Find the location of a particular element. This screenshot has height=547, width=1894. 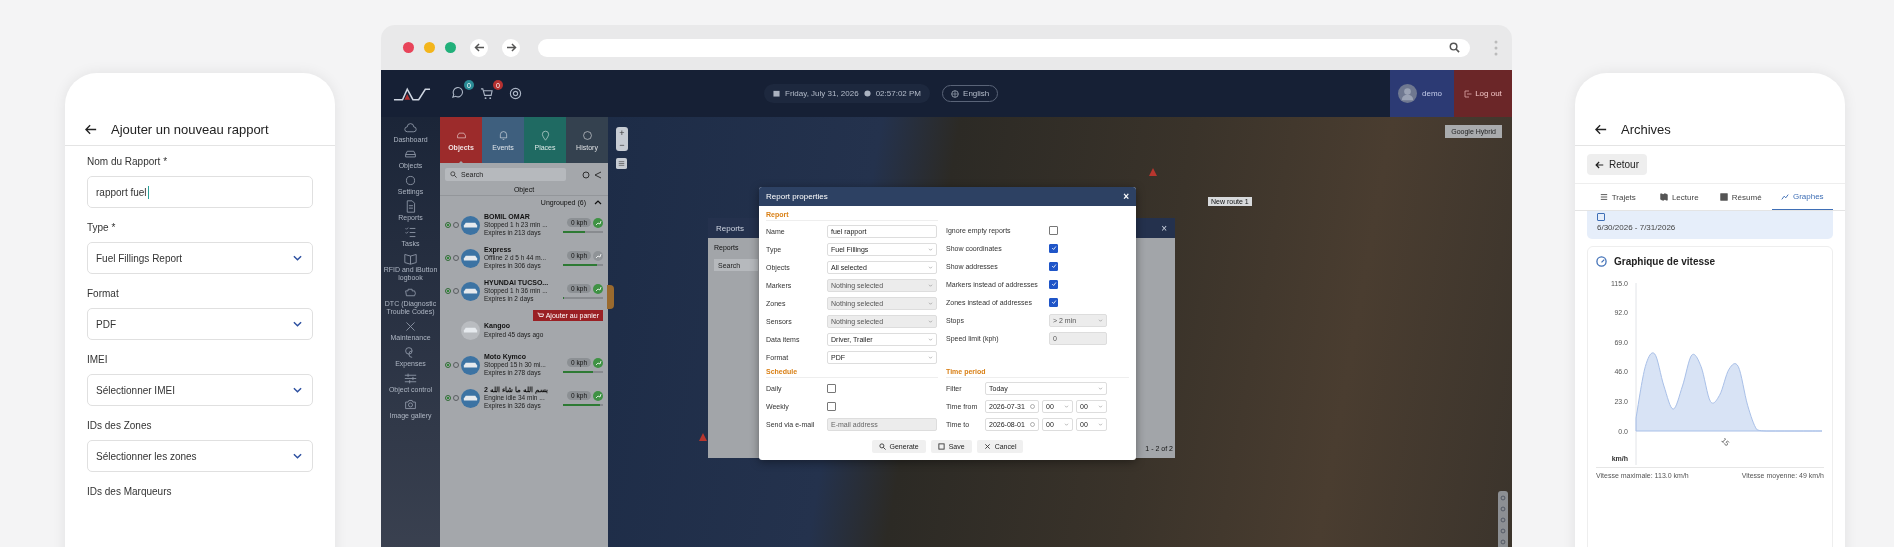

camera-icon is located at coordinates (410, 404).